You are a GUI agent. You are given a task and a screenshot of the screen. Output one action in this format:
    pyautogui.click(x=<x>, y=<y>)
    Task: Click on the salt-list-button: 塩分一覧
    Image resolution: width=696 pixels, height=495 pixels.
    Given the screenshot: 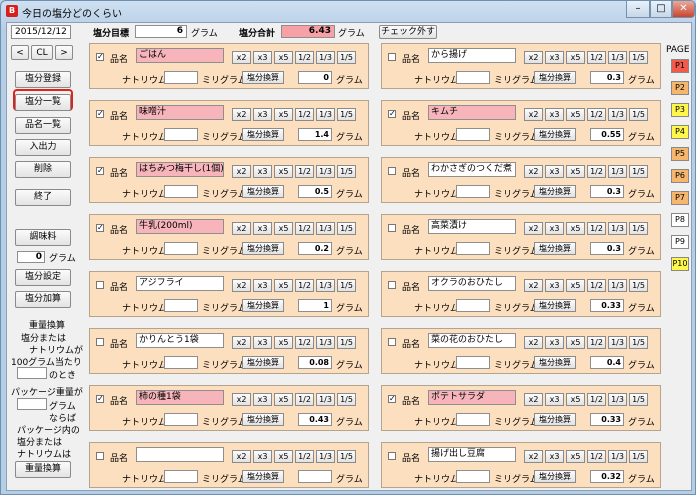 What is the action you would take?
    pyautogui.click(x=43, y=102)
    